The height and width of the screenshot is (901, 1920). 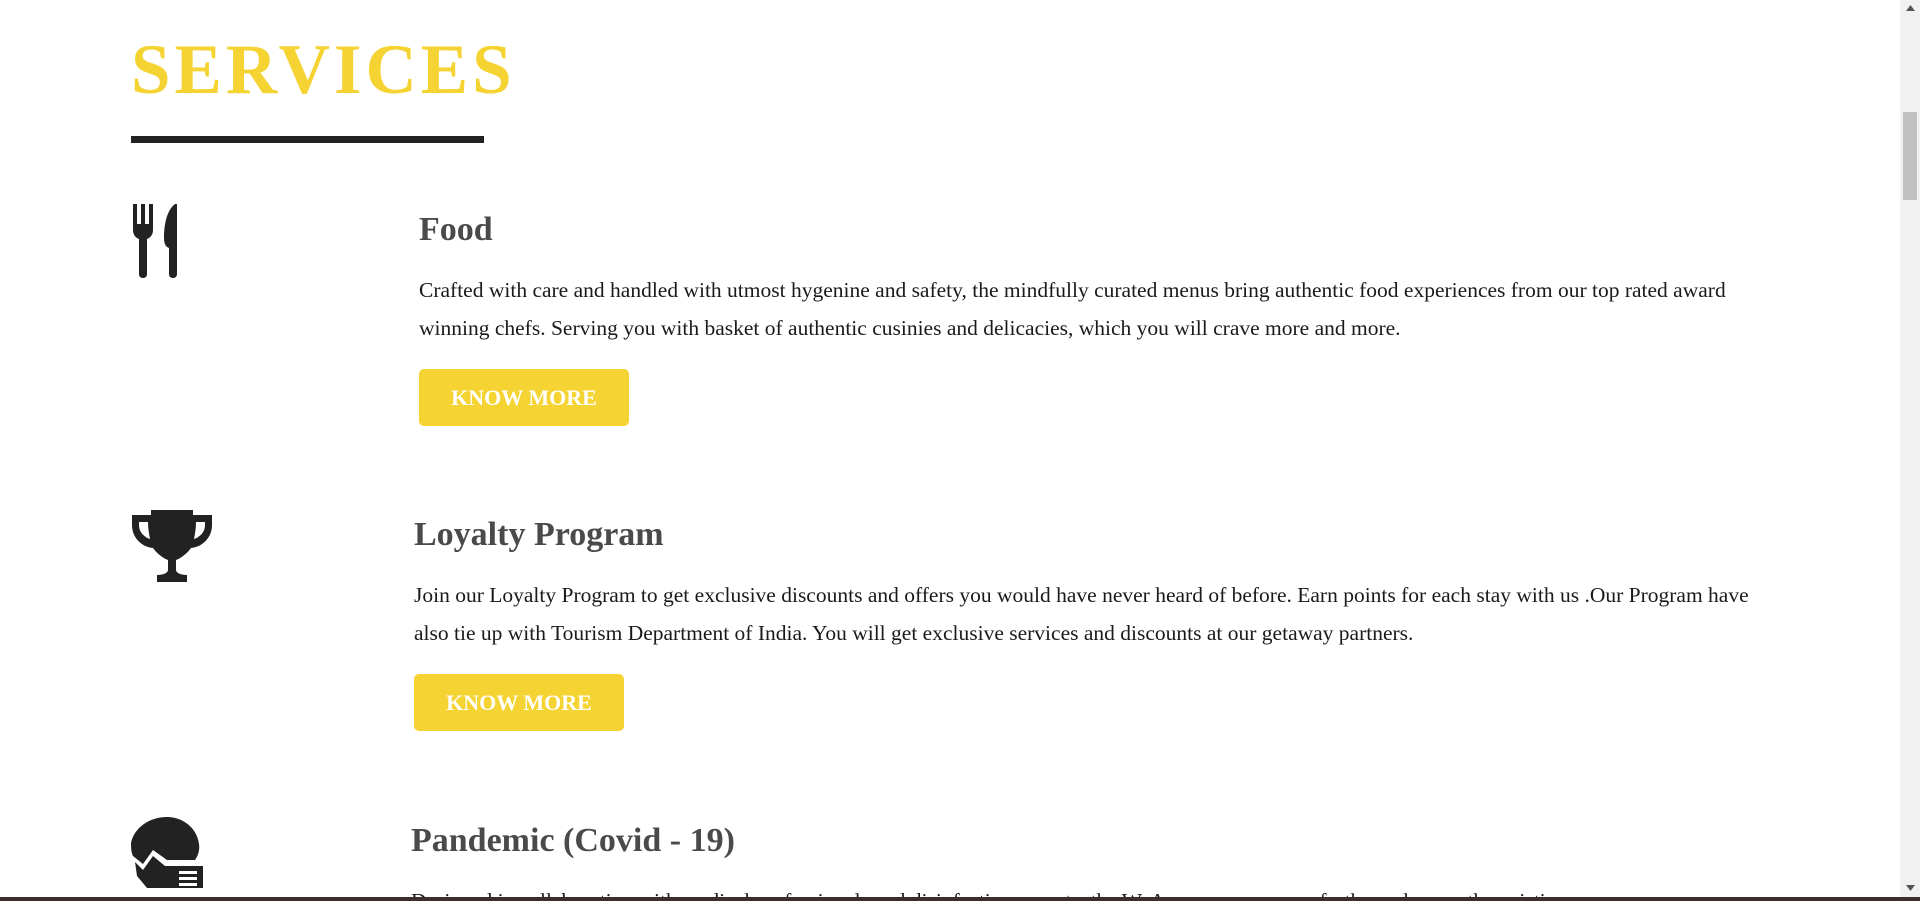 I want to click on heading-underline, so click(x=307, y=139).